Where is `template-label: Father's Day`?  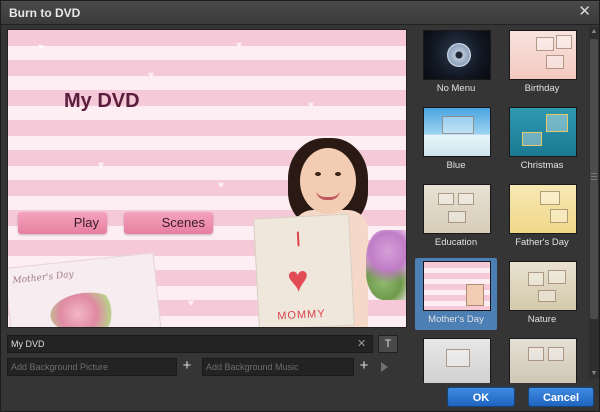
template-label: Father's Day is located at coordinates (542, 242).